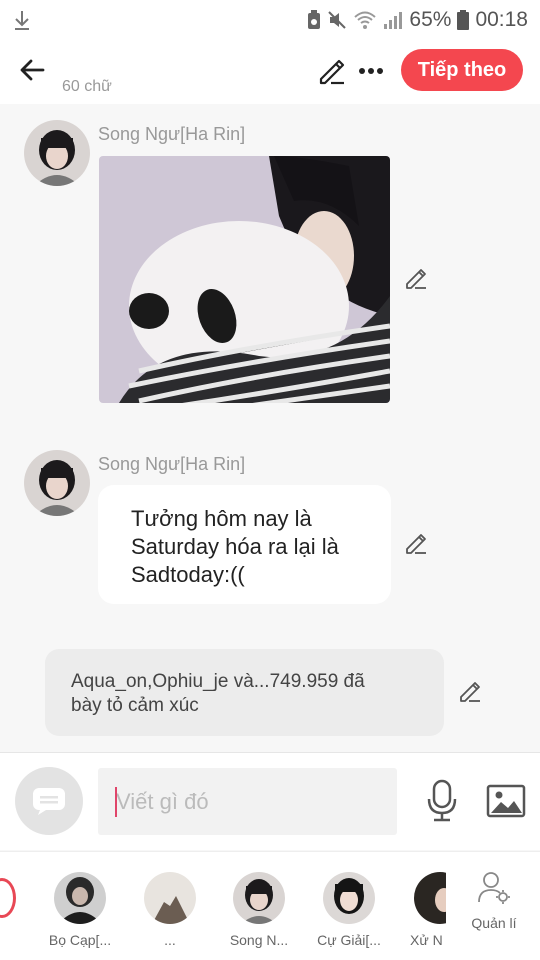 The image size is (540, 960). I want to click on status-bar: 65% 00:18, so click(270, 20).